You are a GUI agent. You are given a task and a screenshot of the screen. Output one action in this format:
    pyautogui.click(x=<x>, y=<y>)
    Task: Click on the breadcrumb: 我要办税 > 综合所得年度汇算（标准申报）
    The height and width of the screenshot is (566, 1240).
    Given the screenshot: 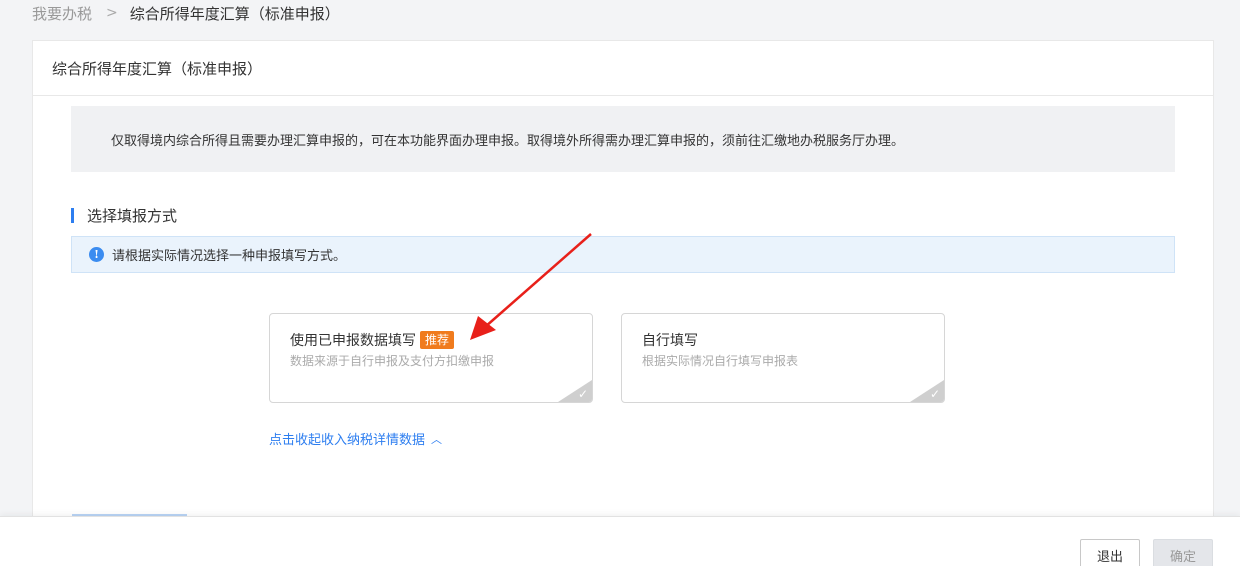 What is the action you would take?
    pyautogui.click(x=186, y=13)
    